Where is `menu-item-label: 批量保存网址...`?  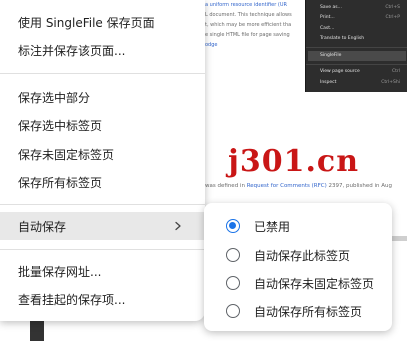 menu-item-label: 批量保存网址... is located at coordinates (60, 271).